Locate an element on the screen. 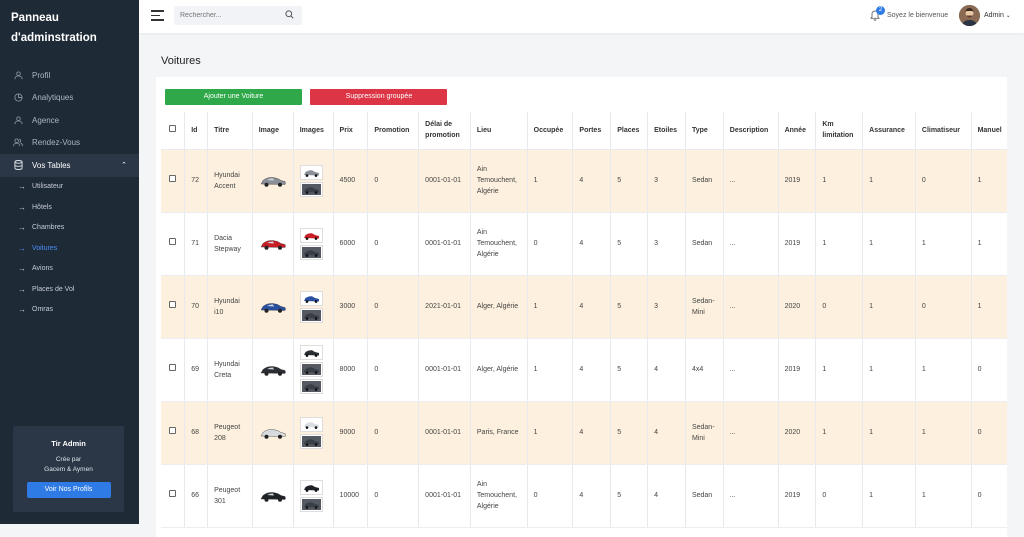 The height and width of the screenshot is (537, 1024). col-header: Description is located at coordinates (750, 131).